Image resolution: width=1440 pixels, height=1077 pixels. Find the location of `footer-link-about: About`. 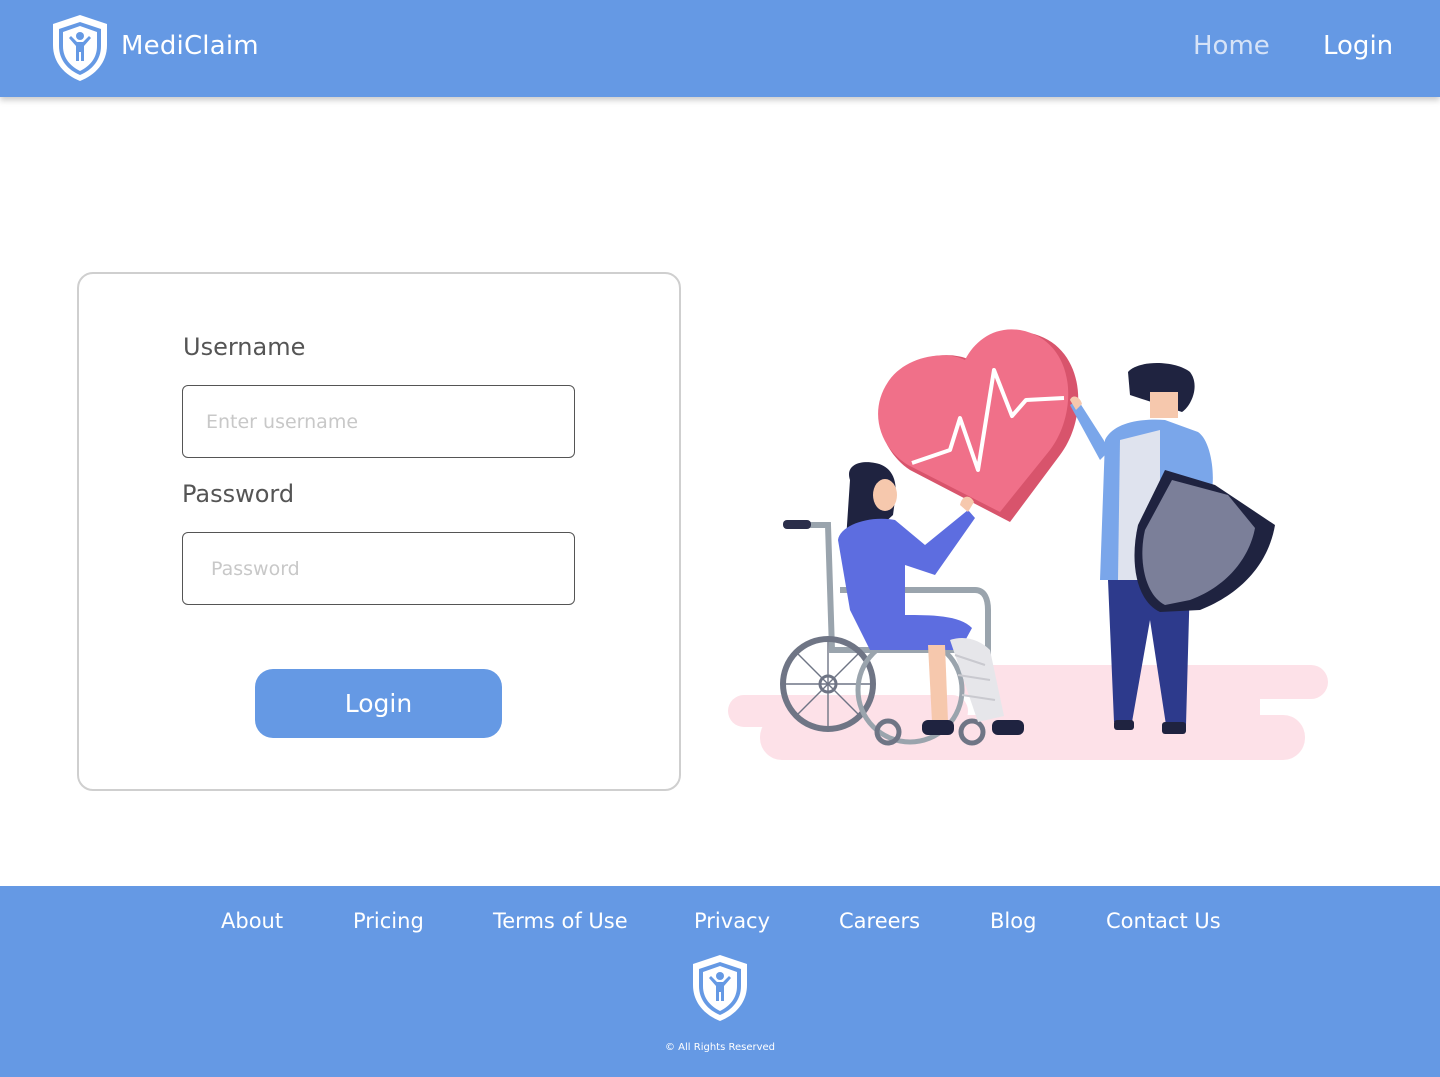

footer-link-about: About is located at coordinates (252, 921).